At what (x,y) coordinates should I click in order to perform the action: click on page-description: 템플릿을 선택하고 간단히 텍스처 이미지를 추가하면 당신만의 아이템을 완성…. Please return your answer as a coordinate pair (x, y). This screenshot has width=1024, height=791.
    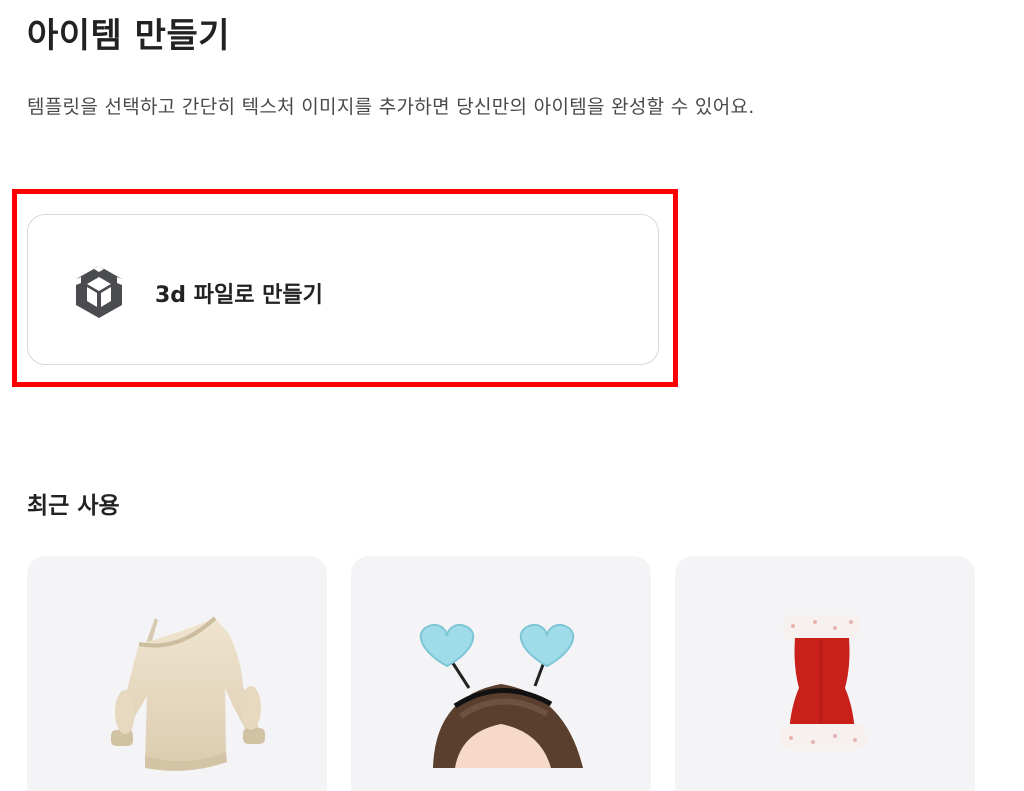
    Looking at the image, I should click on (391, 107).